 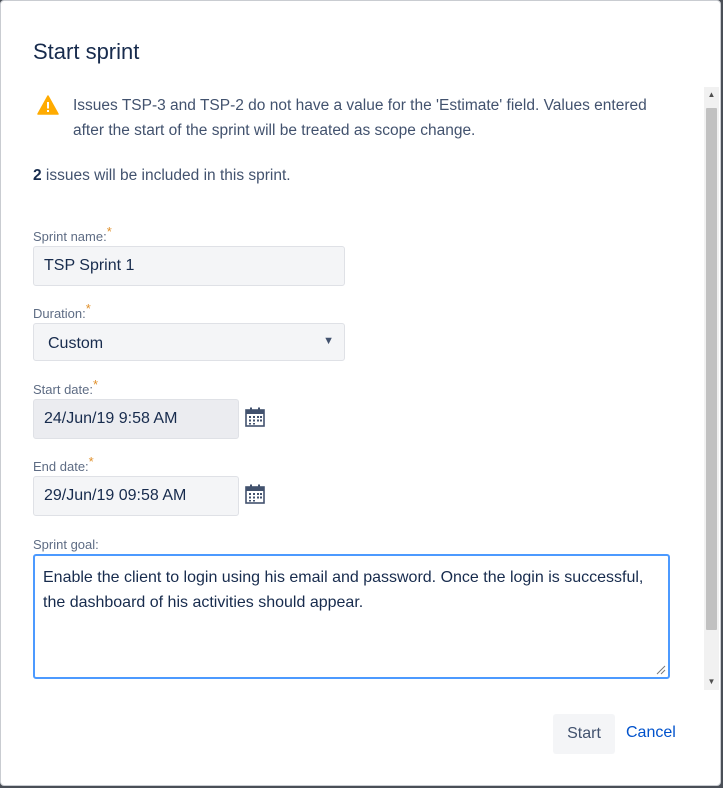 I want to click on start-date-label: Start date:*, so click(x=65, y=387).